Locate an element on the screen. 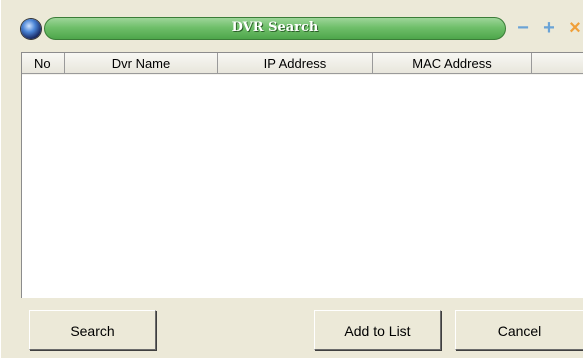  list-header: No Dvr Name IP Address MAC Address is located at coordinates (302, 64).